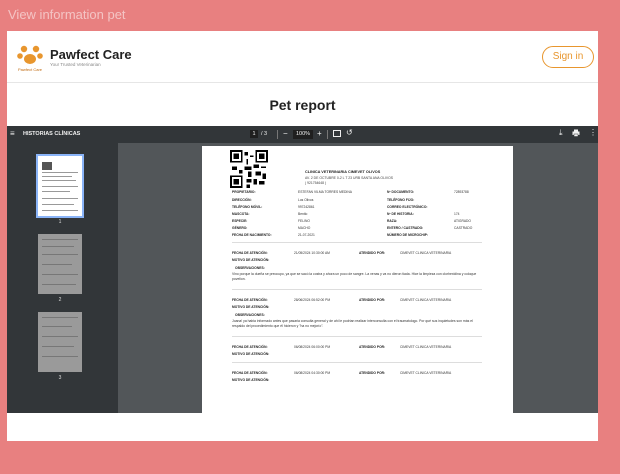  Describe the element at coordinates (312, 347) in the screenshot. I see `visit-date: 06/08/2024 06:00:00 PM` at that location.